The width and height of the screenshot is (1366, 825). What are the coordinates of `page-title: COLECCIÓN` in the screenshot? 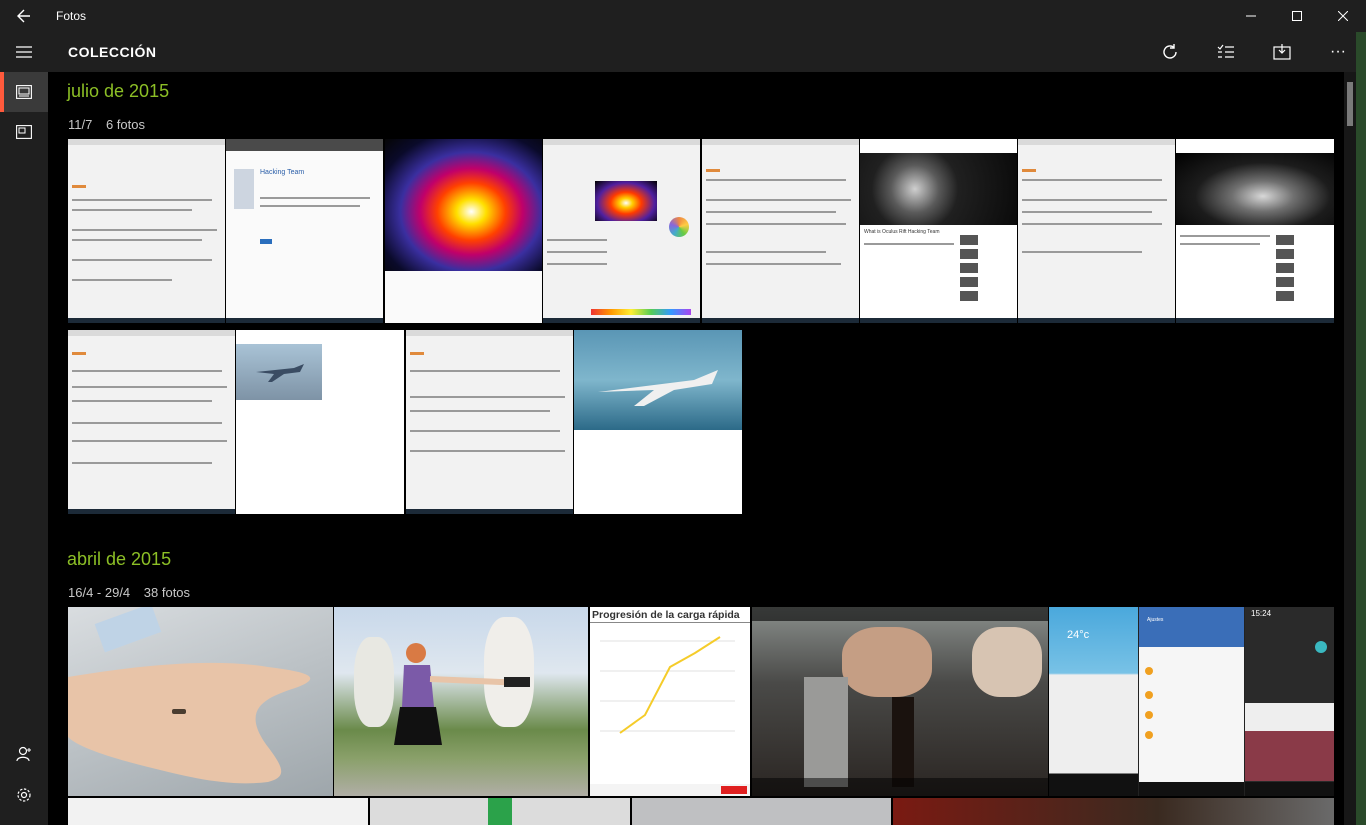 It's located at (112, 52).